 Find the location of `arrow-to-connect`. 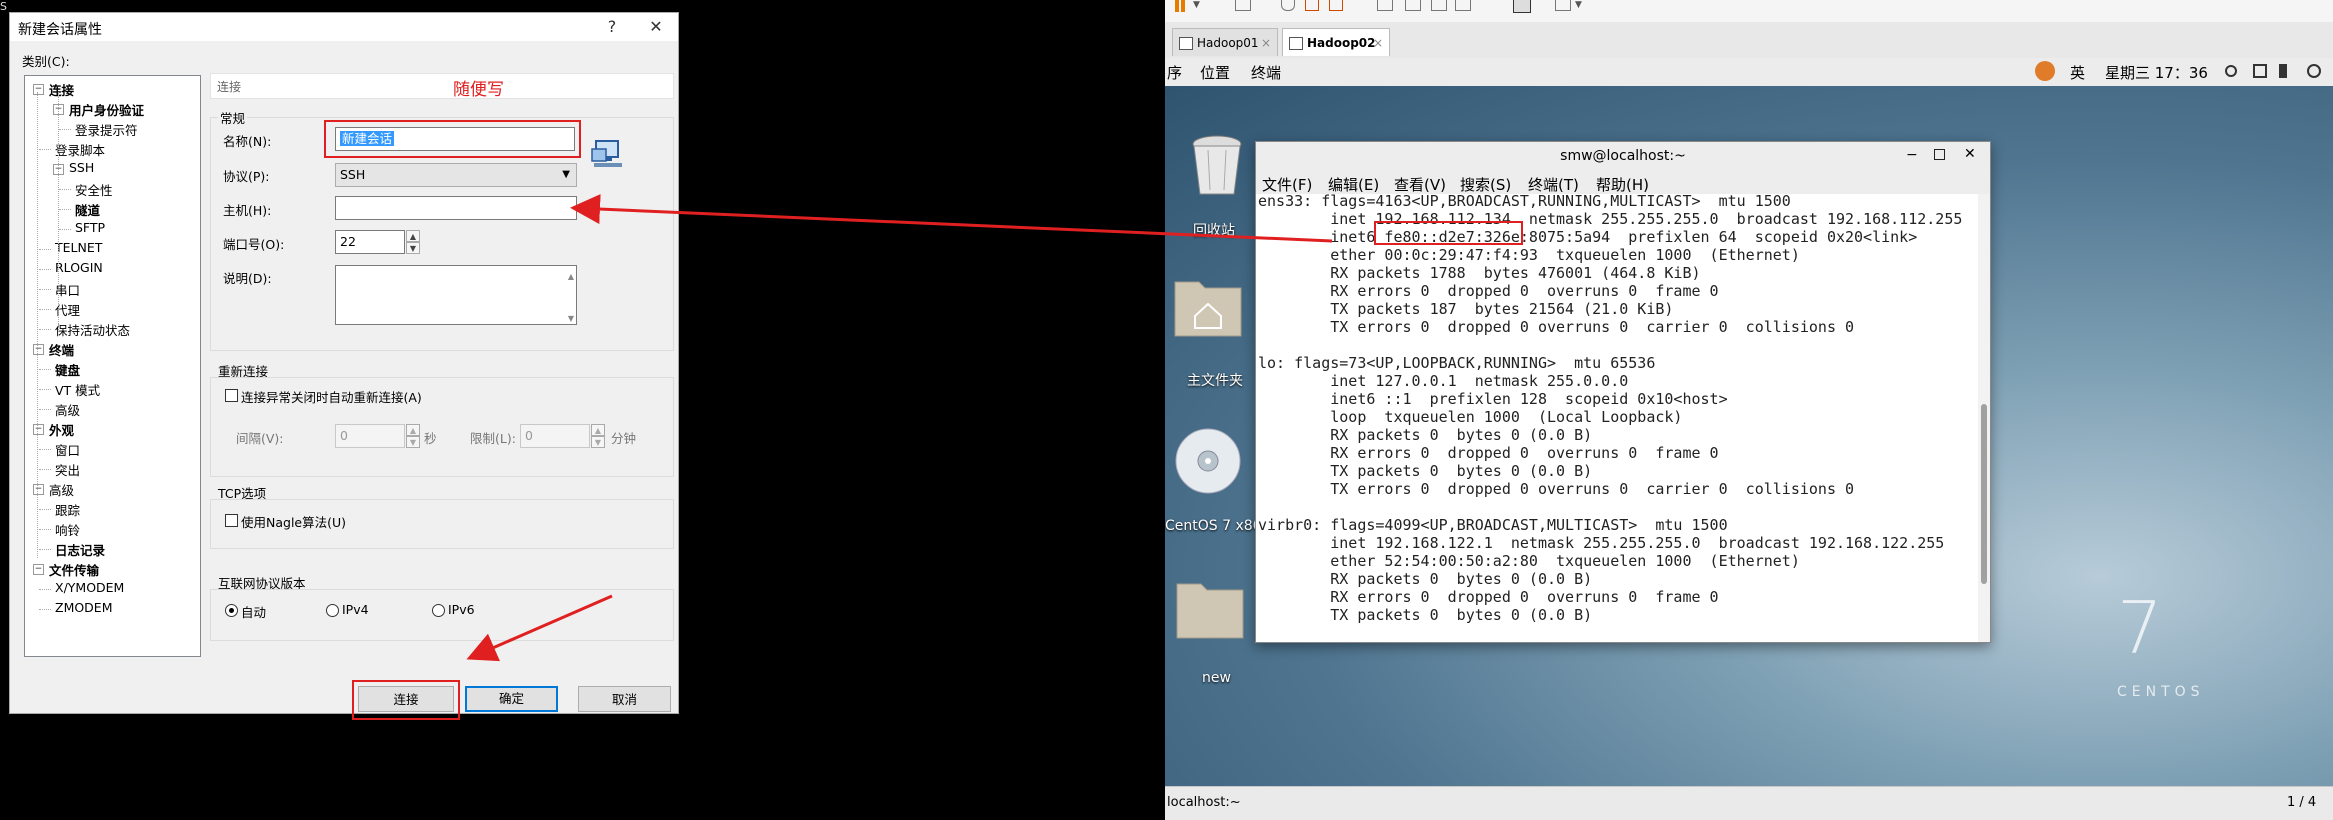

arrow-to-connect is located at coordinates (539, 628).